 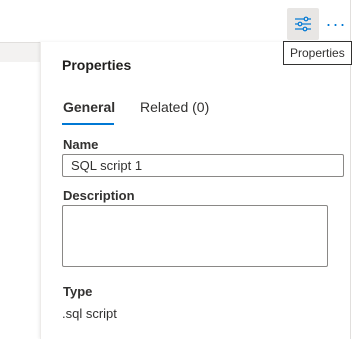 I want to click on tab-related: Related (0), so click(x=174, y=107).